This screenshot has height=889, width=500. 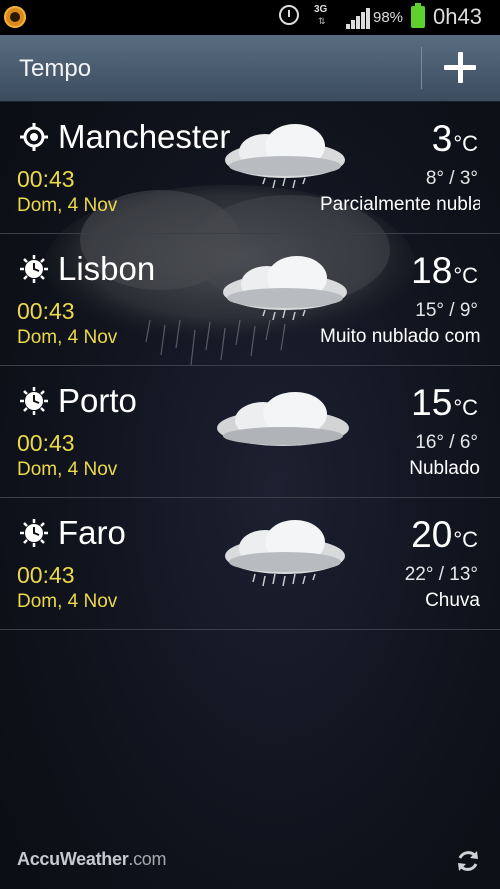 I want to click on min-max-temp: 22° / 13°, so click(x=441, y=574).